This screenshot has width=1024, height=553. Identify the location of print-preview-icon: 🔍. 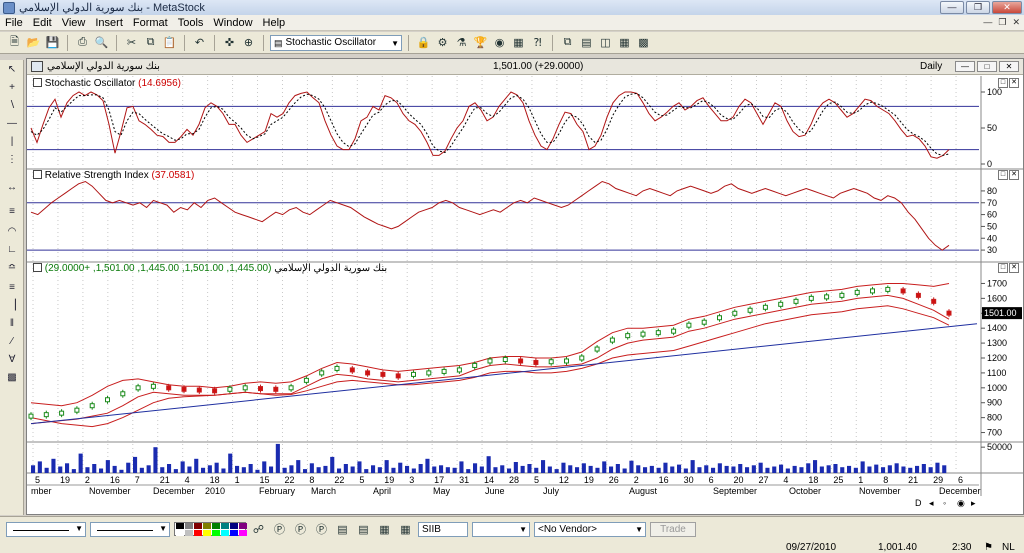
(101, 42).